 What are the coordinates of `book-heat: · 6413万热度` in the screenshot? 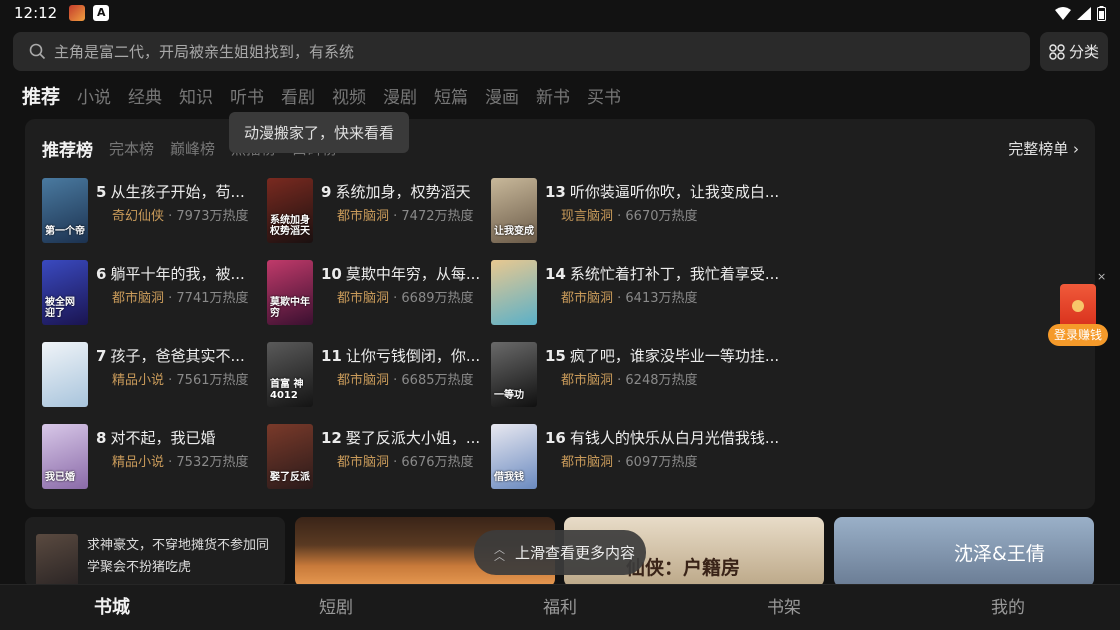 It's located at (655, 298).